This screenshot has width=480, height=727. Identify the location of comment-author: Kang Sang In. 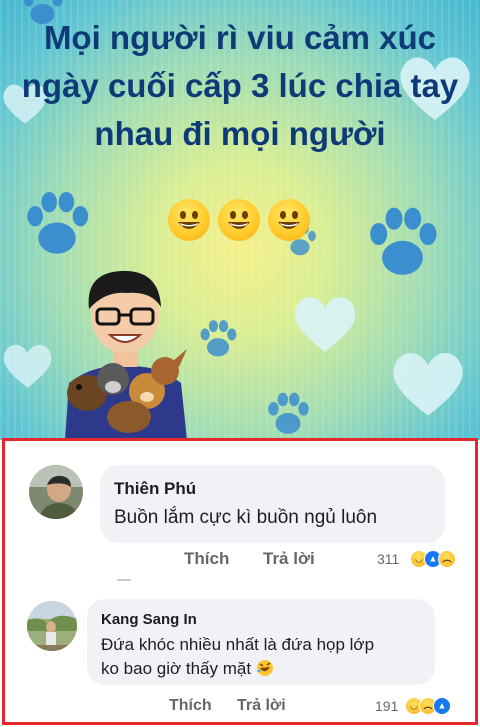
(149, 619).